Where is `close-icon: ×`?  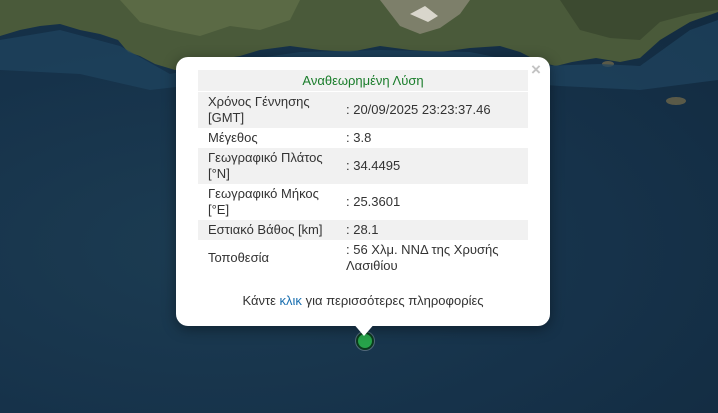 close-icon: × is located at coordinates (536, 70).